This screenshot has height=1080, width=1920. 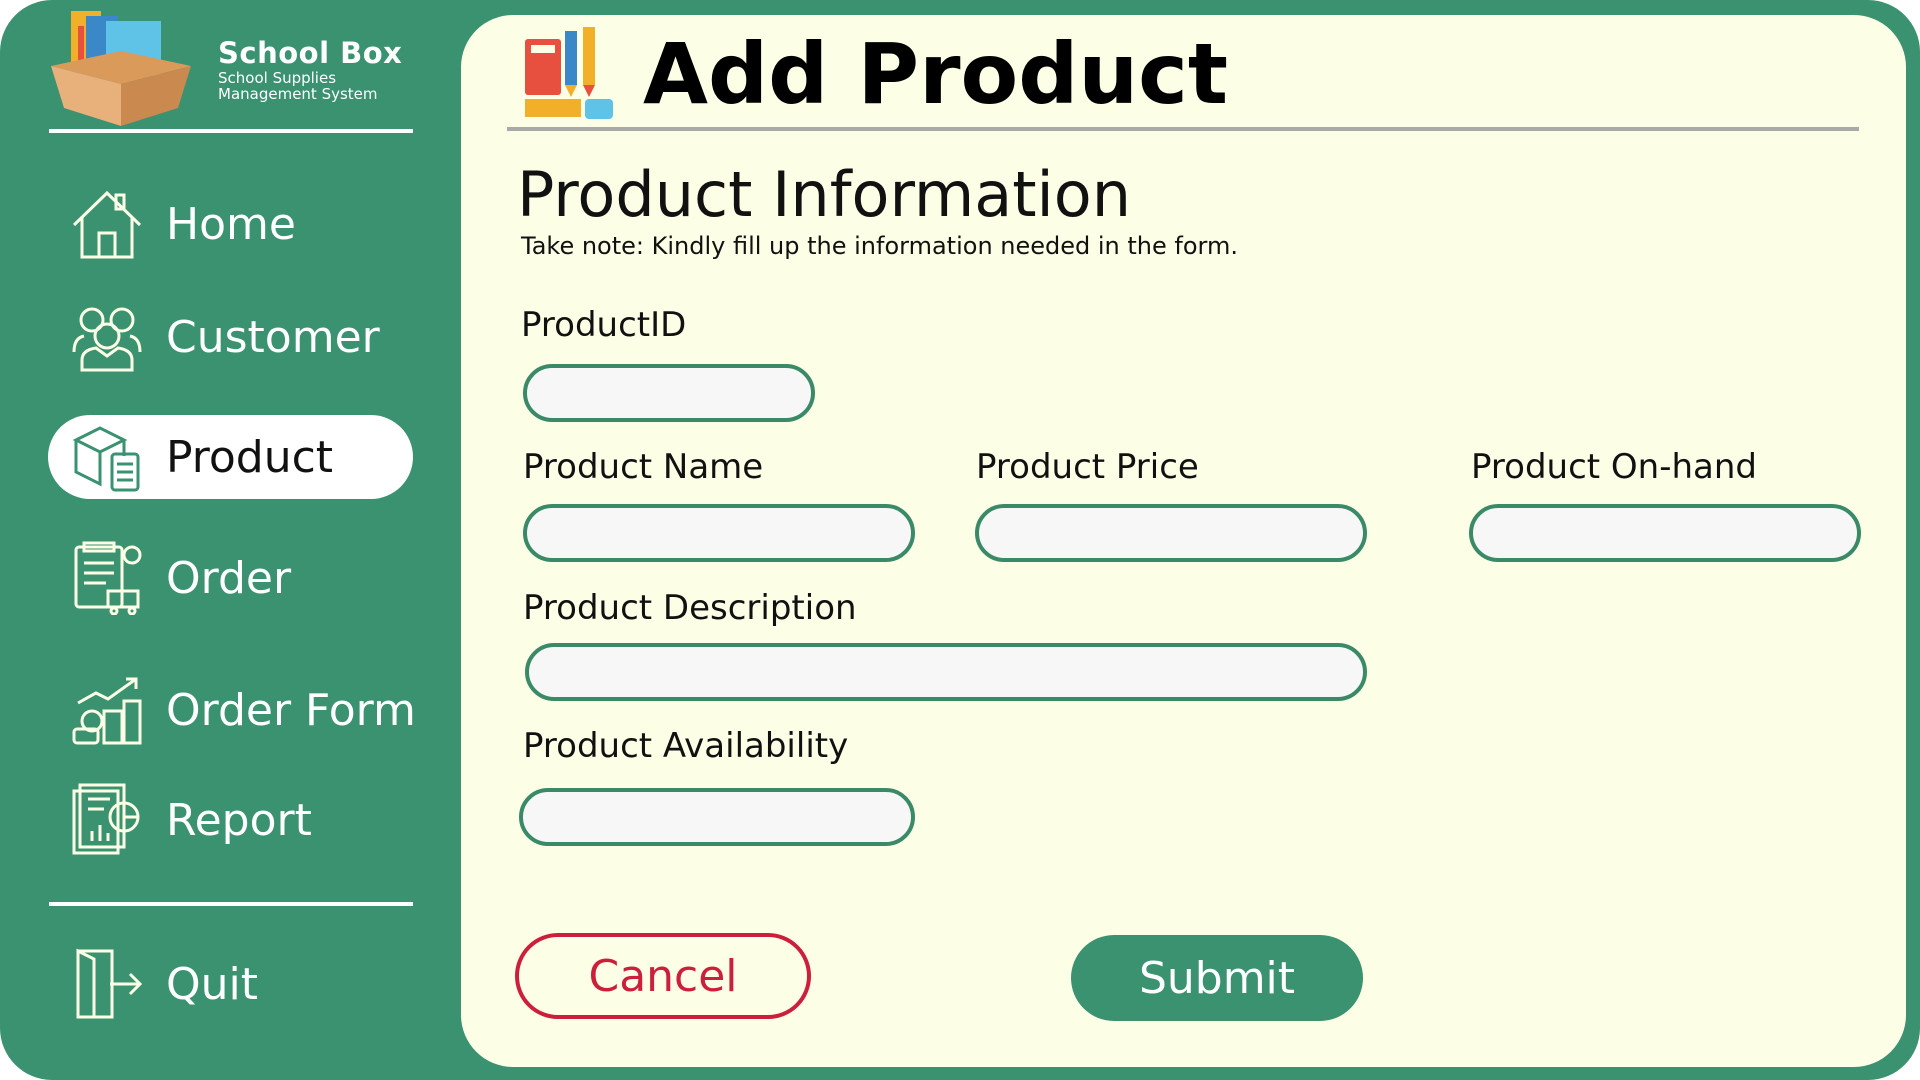 What do you see at coordinates (1087, 467) in the screenshot?
I see `product-price-label: Product Price` at bounding box center [1087, 467].